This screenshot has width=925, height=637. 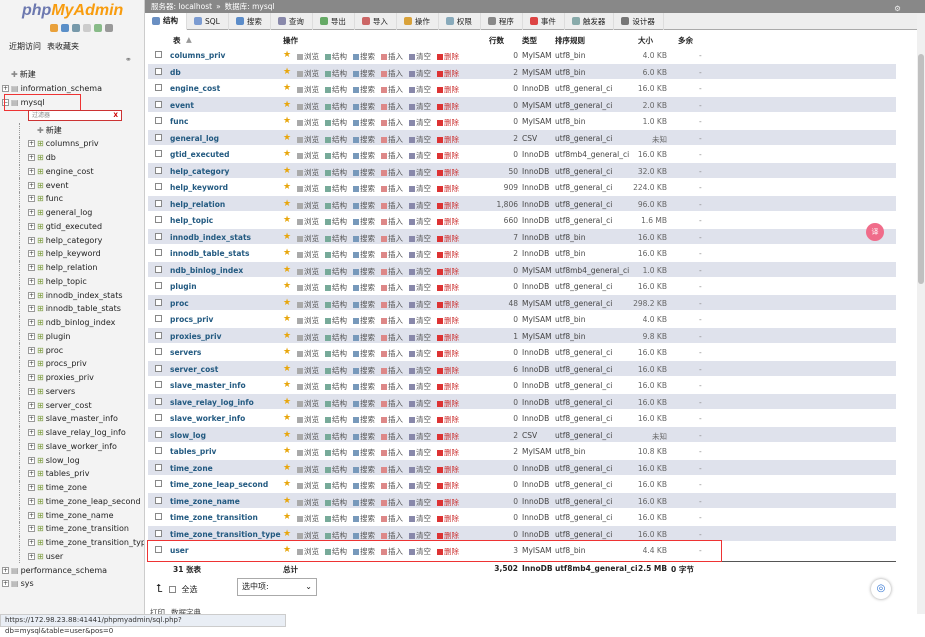 I want to click on tree-item: + ⊞ procs_priv, so click(x=73, y=364).